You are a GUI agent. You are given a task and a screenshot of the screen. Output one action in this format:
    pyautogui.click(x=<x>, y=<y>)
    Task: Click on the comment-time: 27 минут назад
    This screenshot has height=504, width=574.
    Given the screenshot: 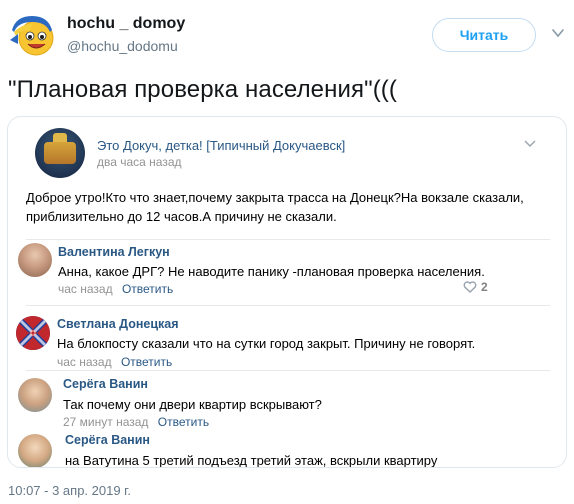 What is the action you would take?
    pyautogui.click(x=106, y=422)
    